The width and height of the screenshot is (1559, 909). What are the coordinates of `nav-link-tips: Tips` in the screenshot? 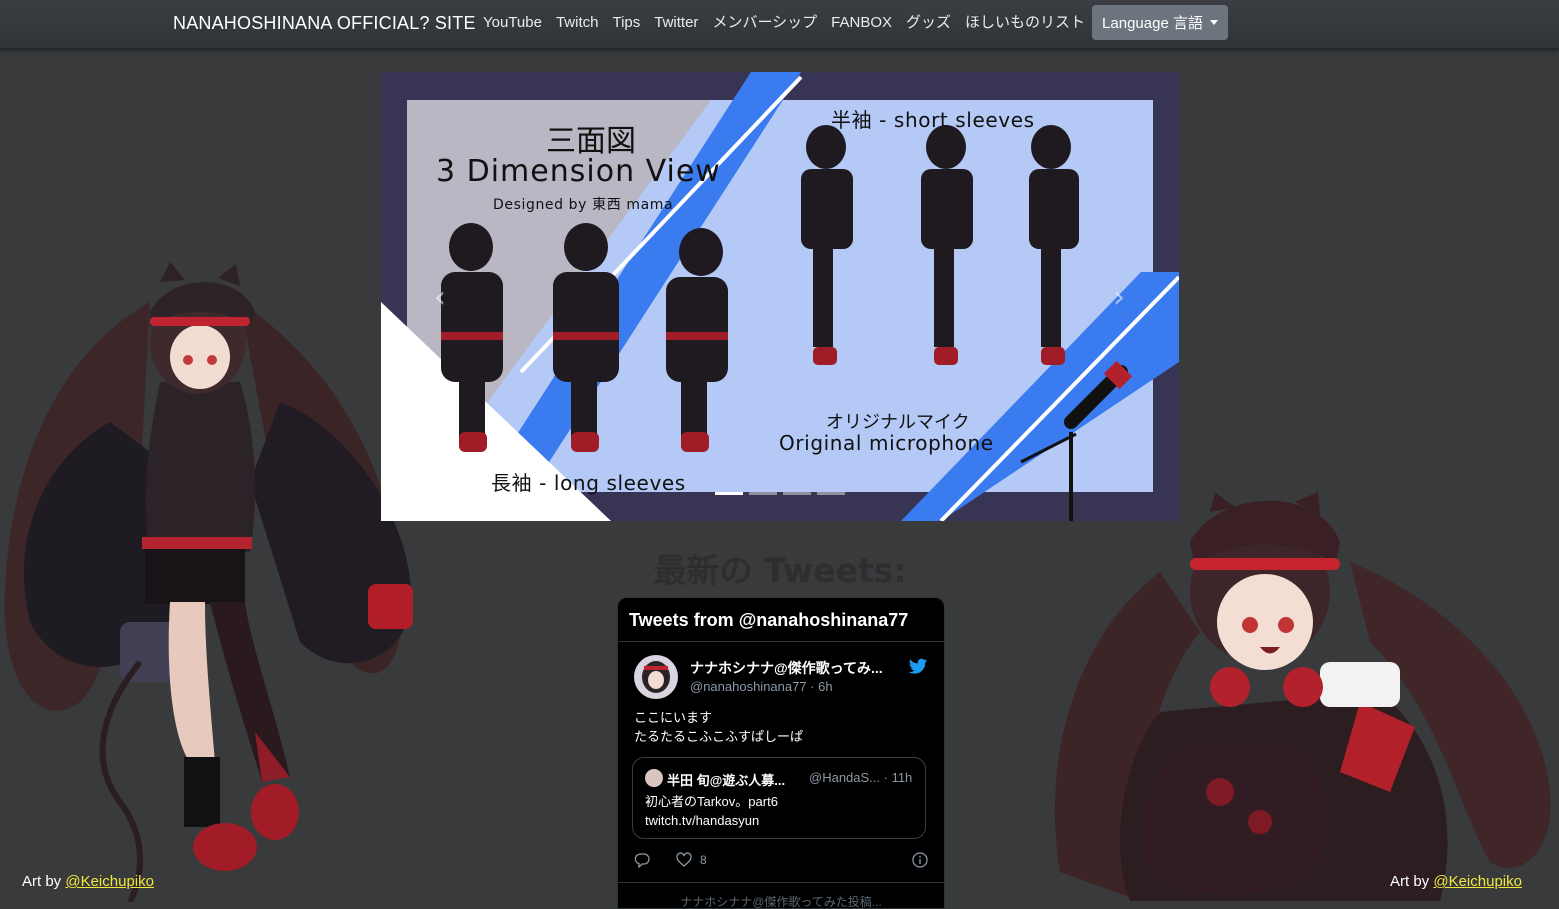 It's located at (626, 23).